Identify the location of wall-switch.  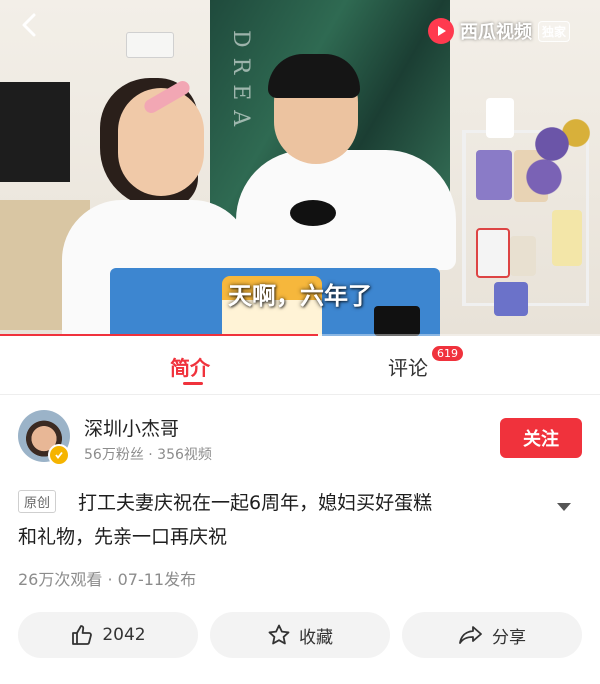
(150, 45).